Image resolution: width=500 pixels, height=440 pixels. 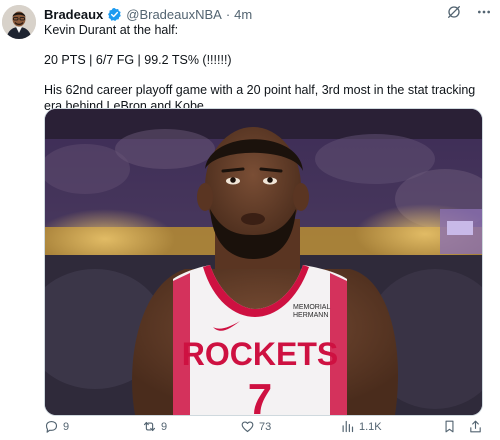 What do you see at coordinates (66, 426) in the screenshot?
I see `reply-count: 9` at bounding box center [66, 426].